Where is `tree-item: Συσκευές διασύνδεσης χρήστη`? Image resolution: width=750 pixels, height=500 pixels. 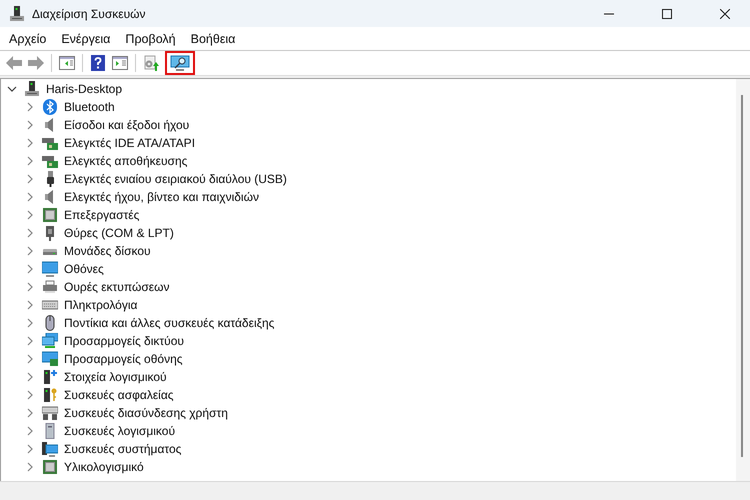
tree-item: Συσκευές διασύνδεσης χρήστη is located at coordinates (146, 413).